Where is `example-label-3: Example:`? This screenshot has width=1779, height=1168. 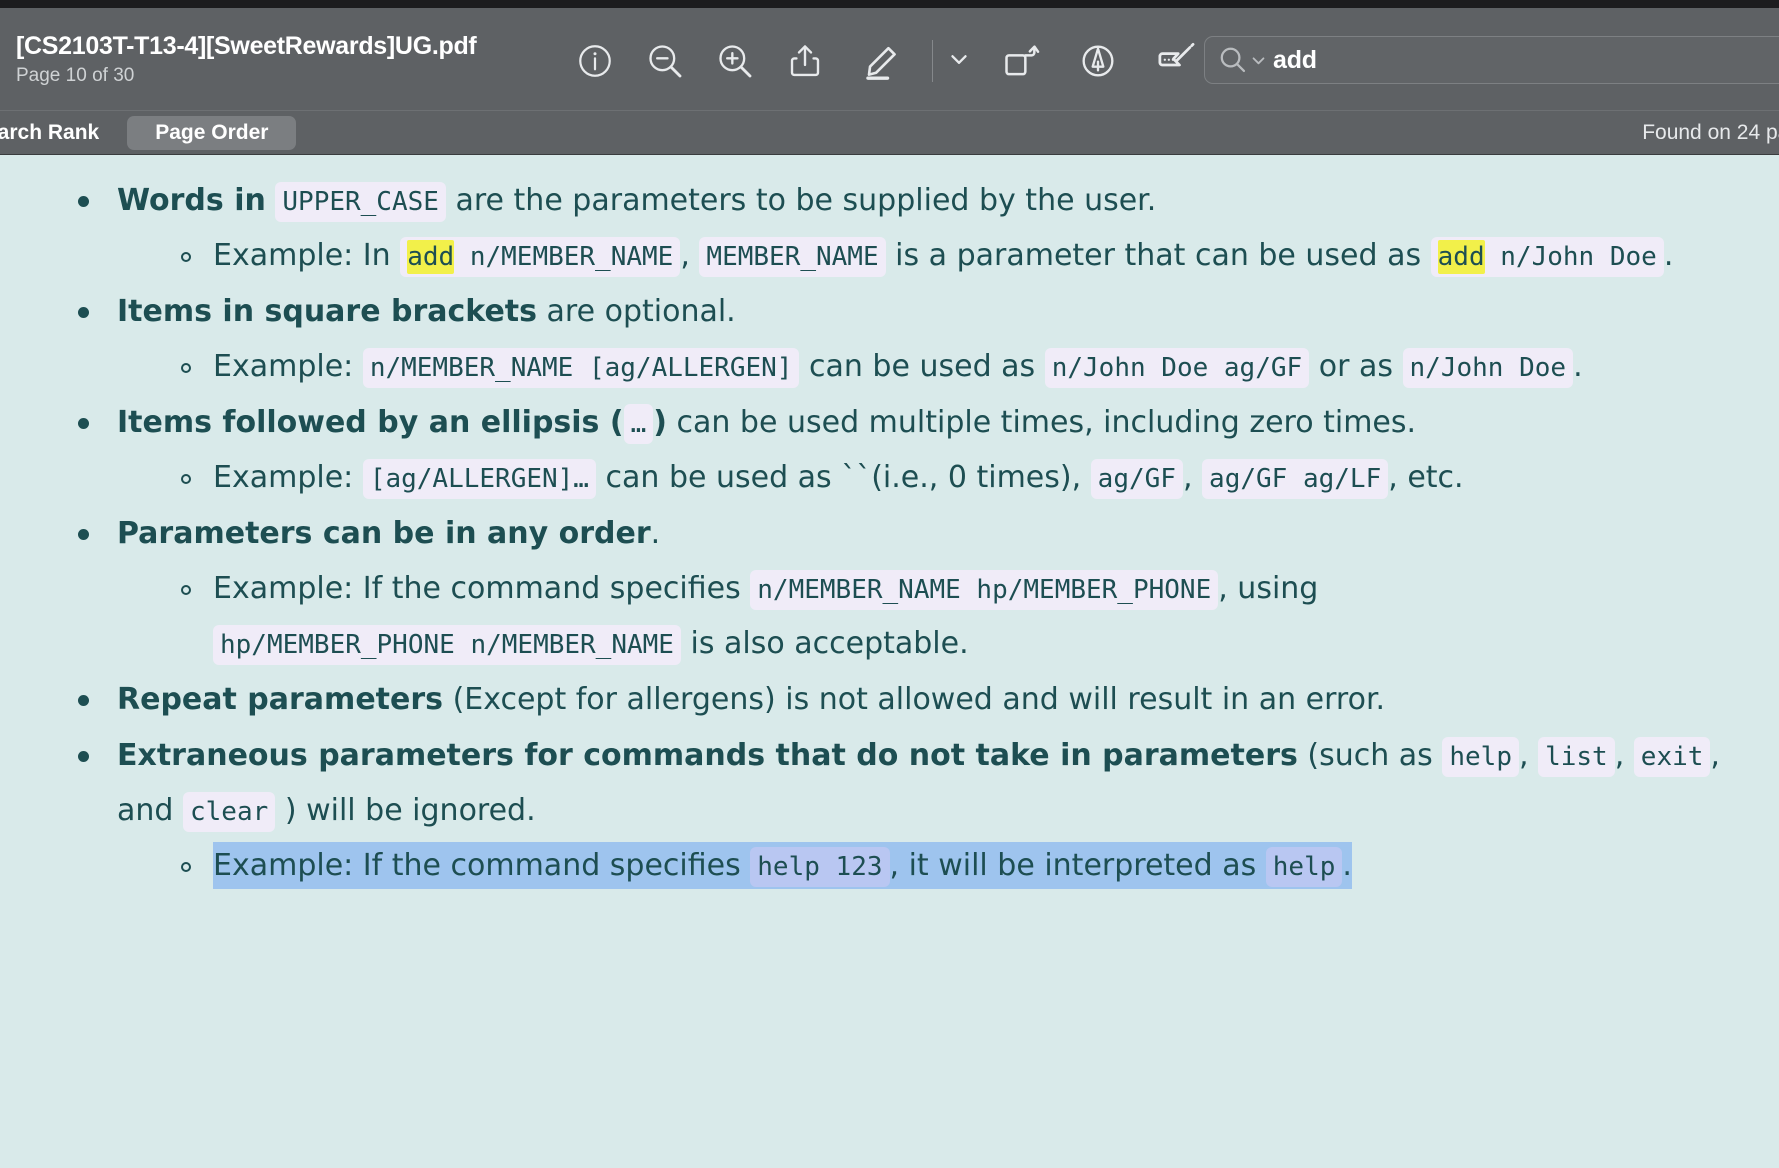 example-label-3: Example: is located at coordinates (283, 477).